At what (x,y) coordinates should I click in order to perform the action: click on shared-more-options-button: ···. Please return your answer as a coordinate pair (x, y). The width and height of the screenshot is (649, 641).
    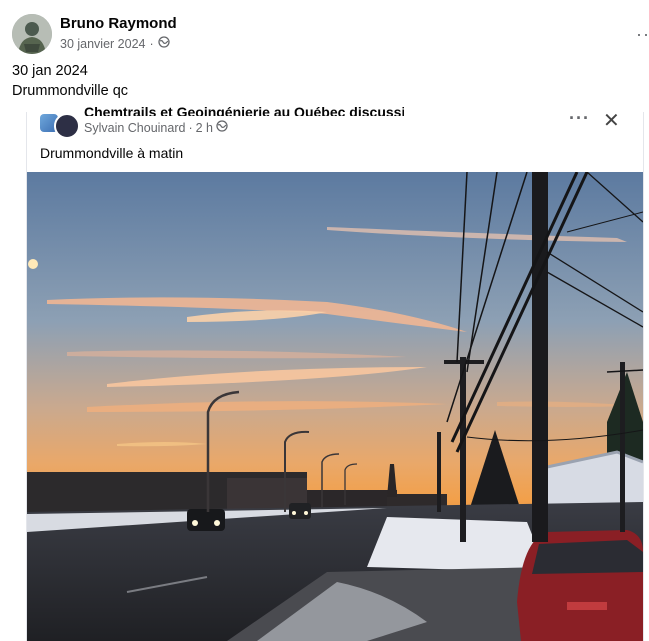
    Looking at the image, I should click on (579, 118).